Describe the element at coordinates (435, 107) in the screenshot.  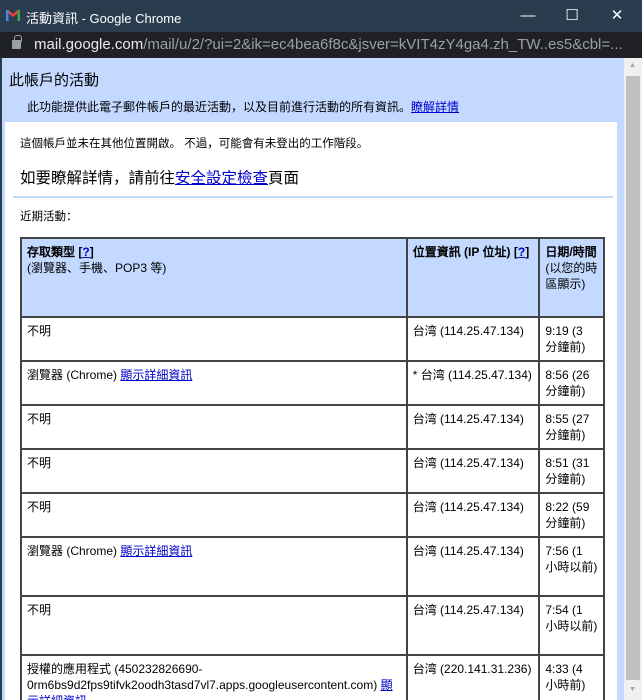
I see `learn-more-link: 瞭解詳情` at that location.